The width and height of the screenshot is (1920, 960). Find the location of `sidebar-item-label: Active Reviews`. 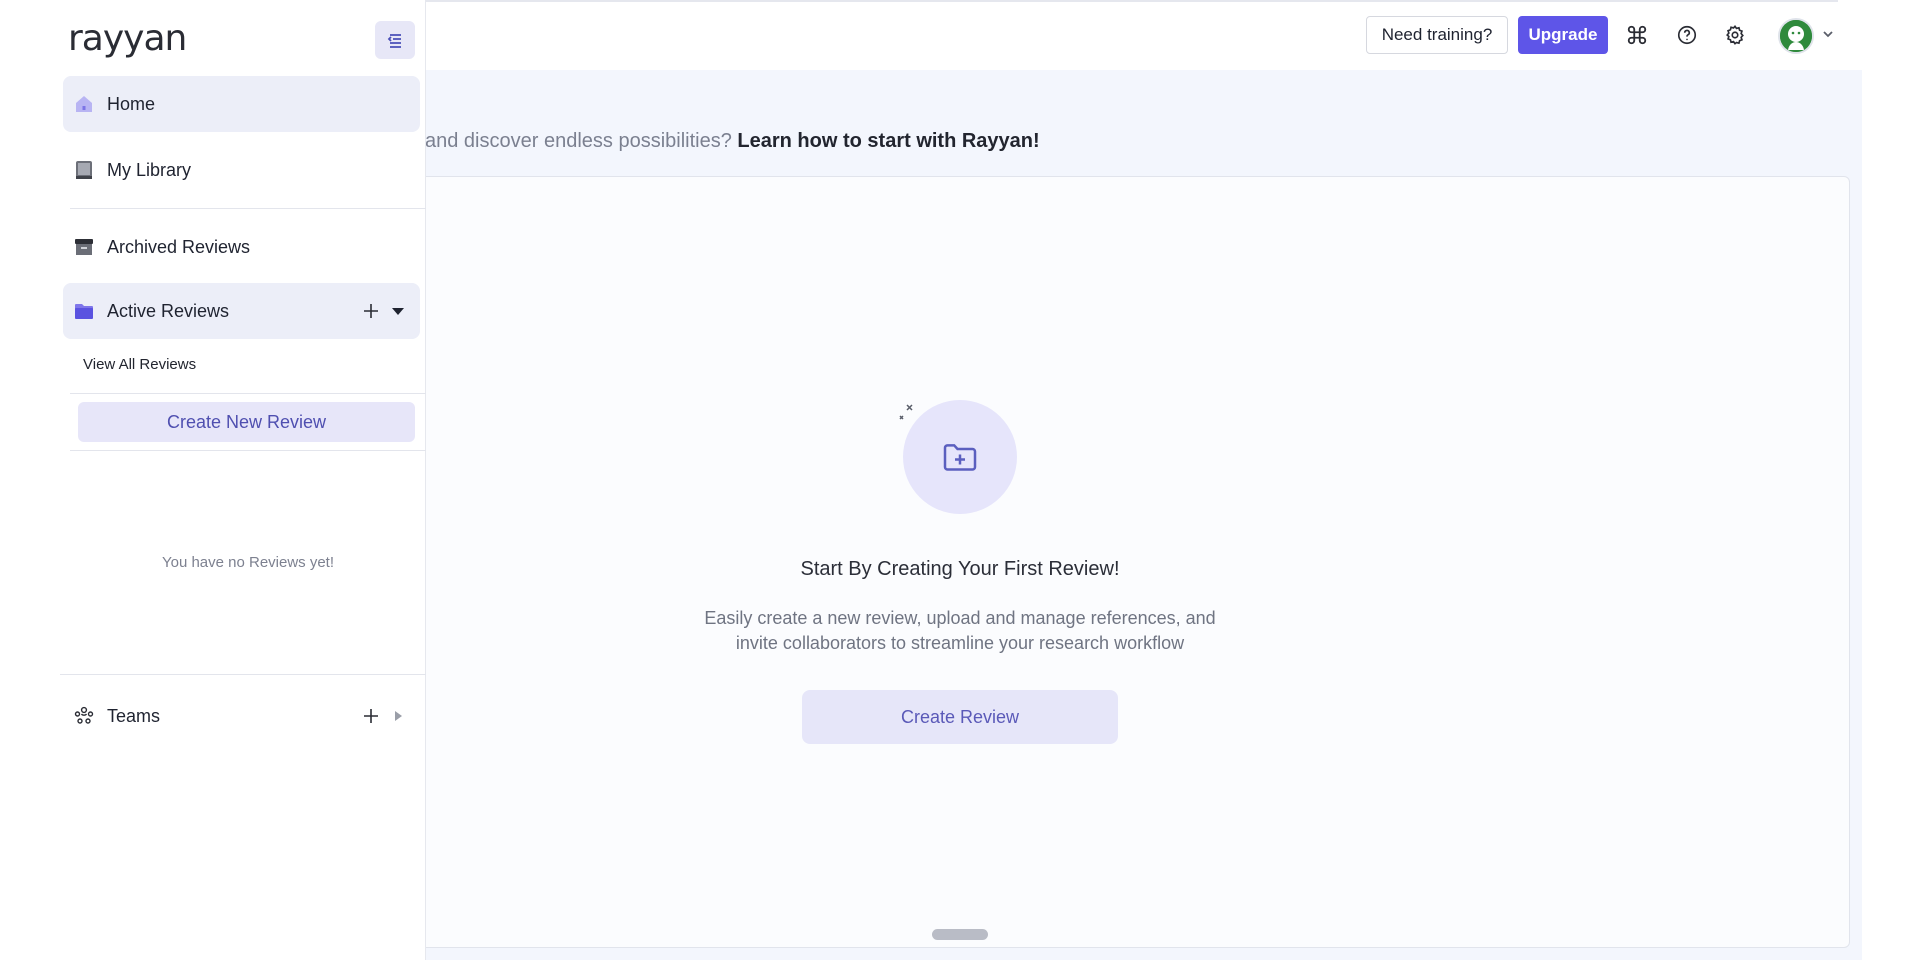

sidebar-item-label: Active Reviews is located at coordinates (168, 310).